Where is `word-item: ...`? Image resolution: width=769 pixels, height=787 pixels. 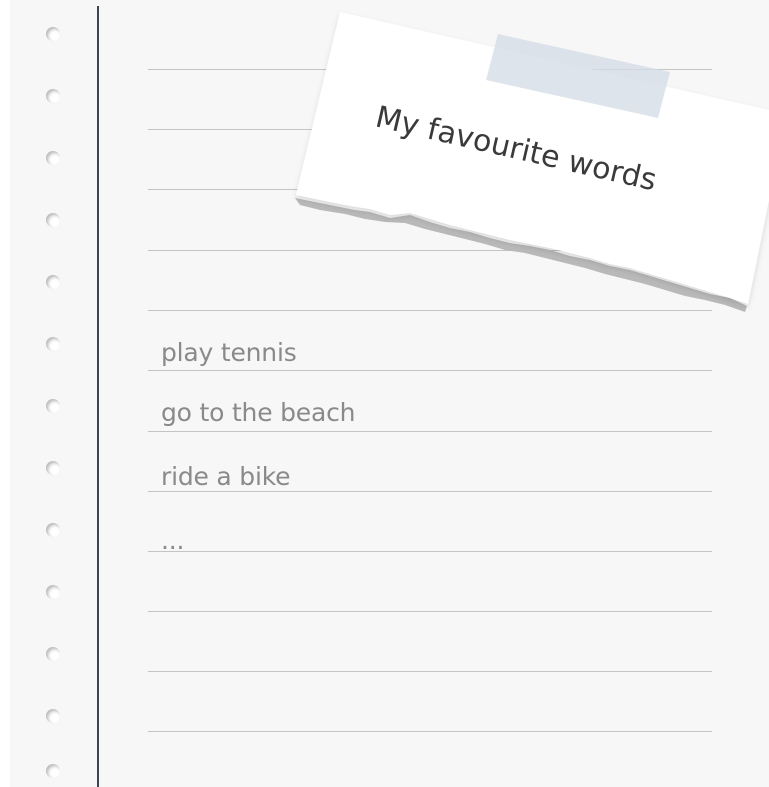 word-item: ... is located at coordinates (173, 540).